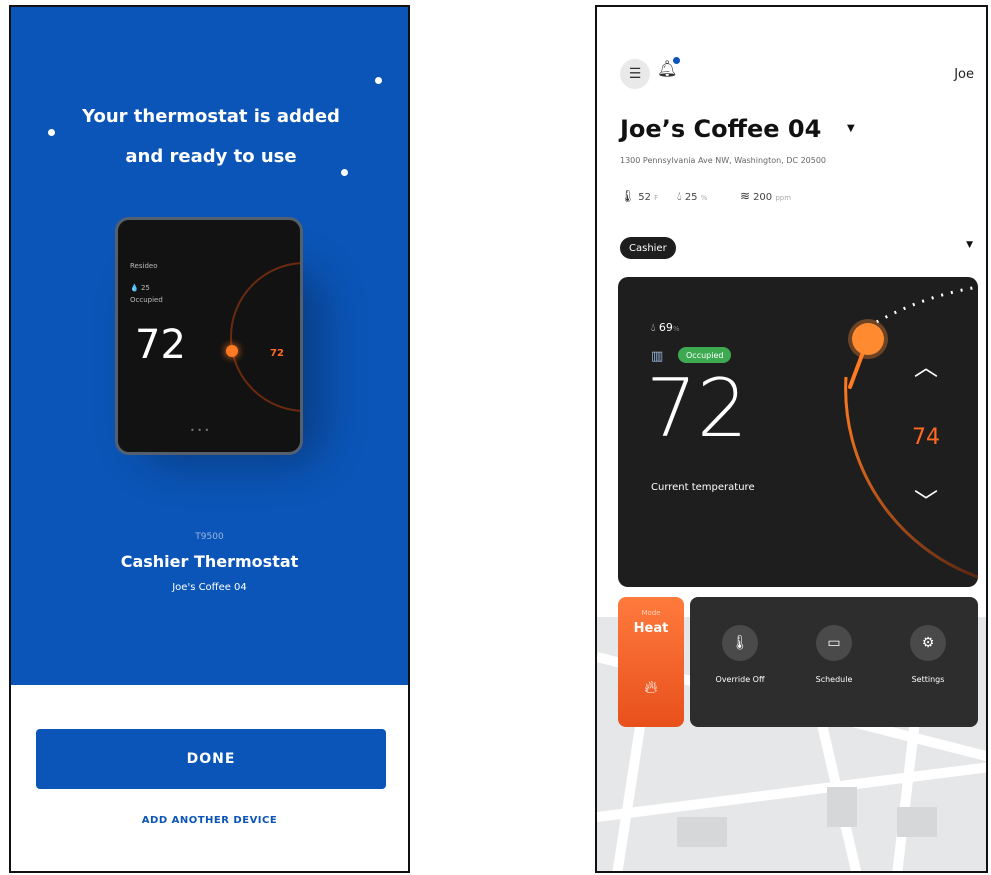  I want to click on user-name: Joe, so click(964, 74).